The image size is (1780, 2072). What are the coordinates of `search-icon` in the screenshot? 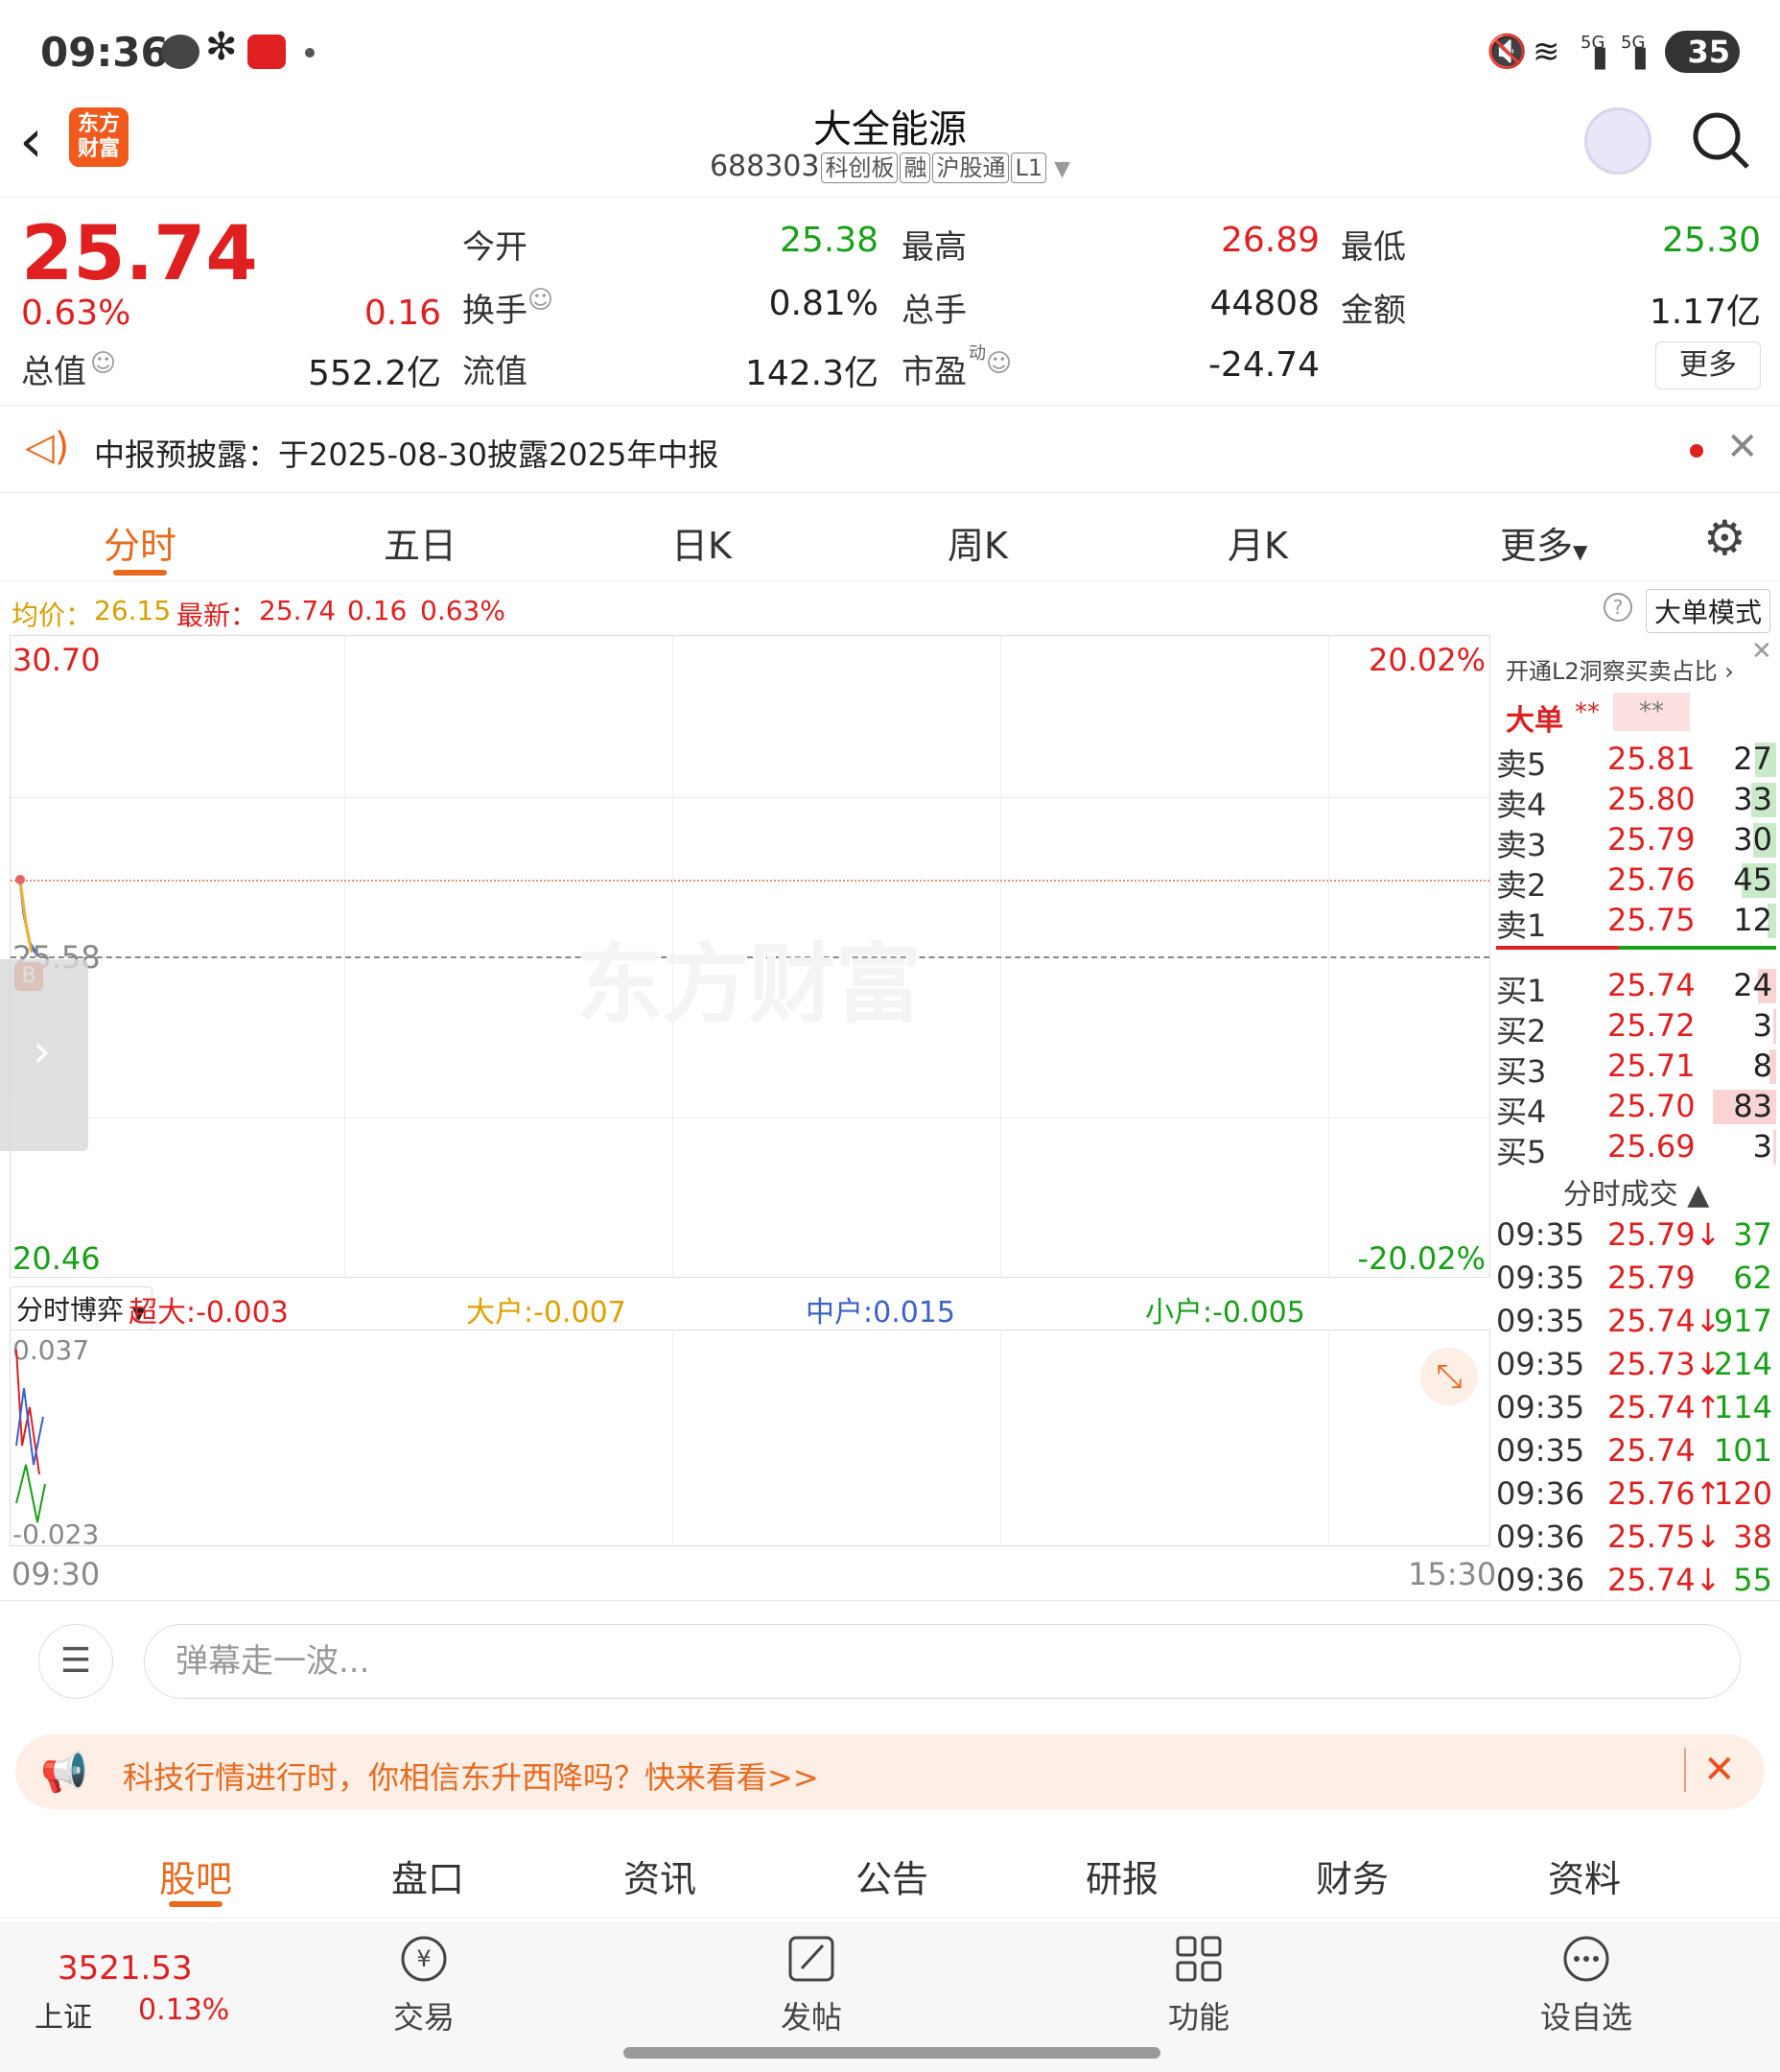 It's located at (1721, 140).